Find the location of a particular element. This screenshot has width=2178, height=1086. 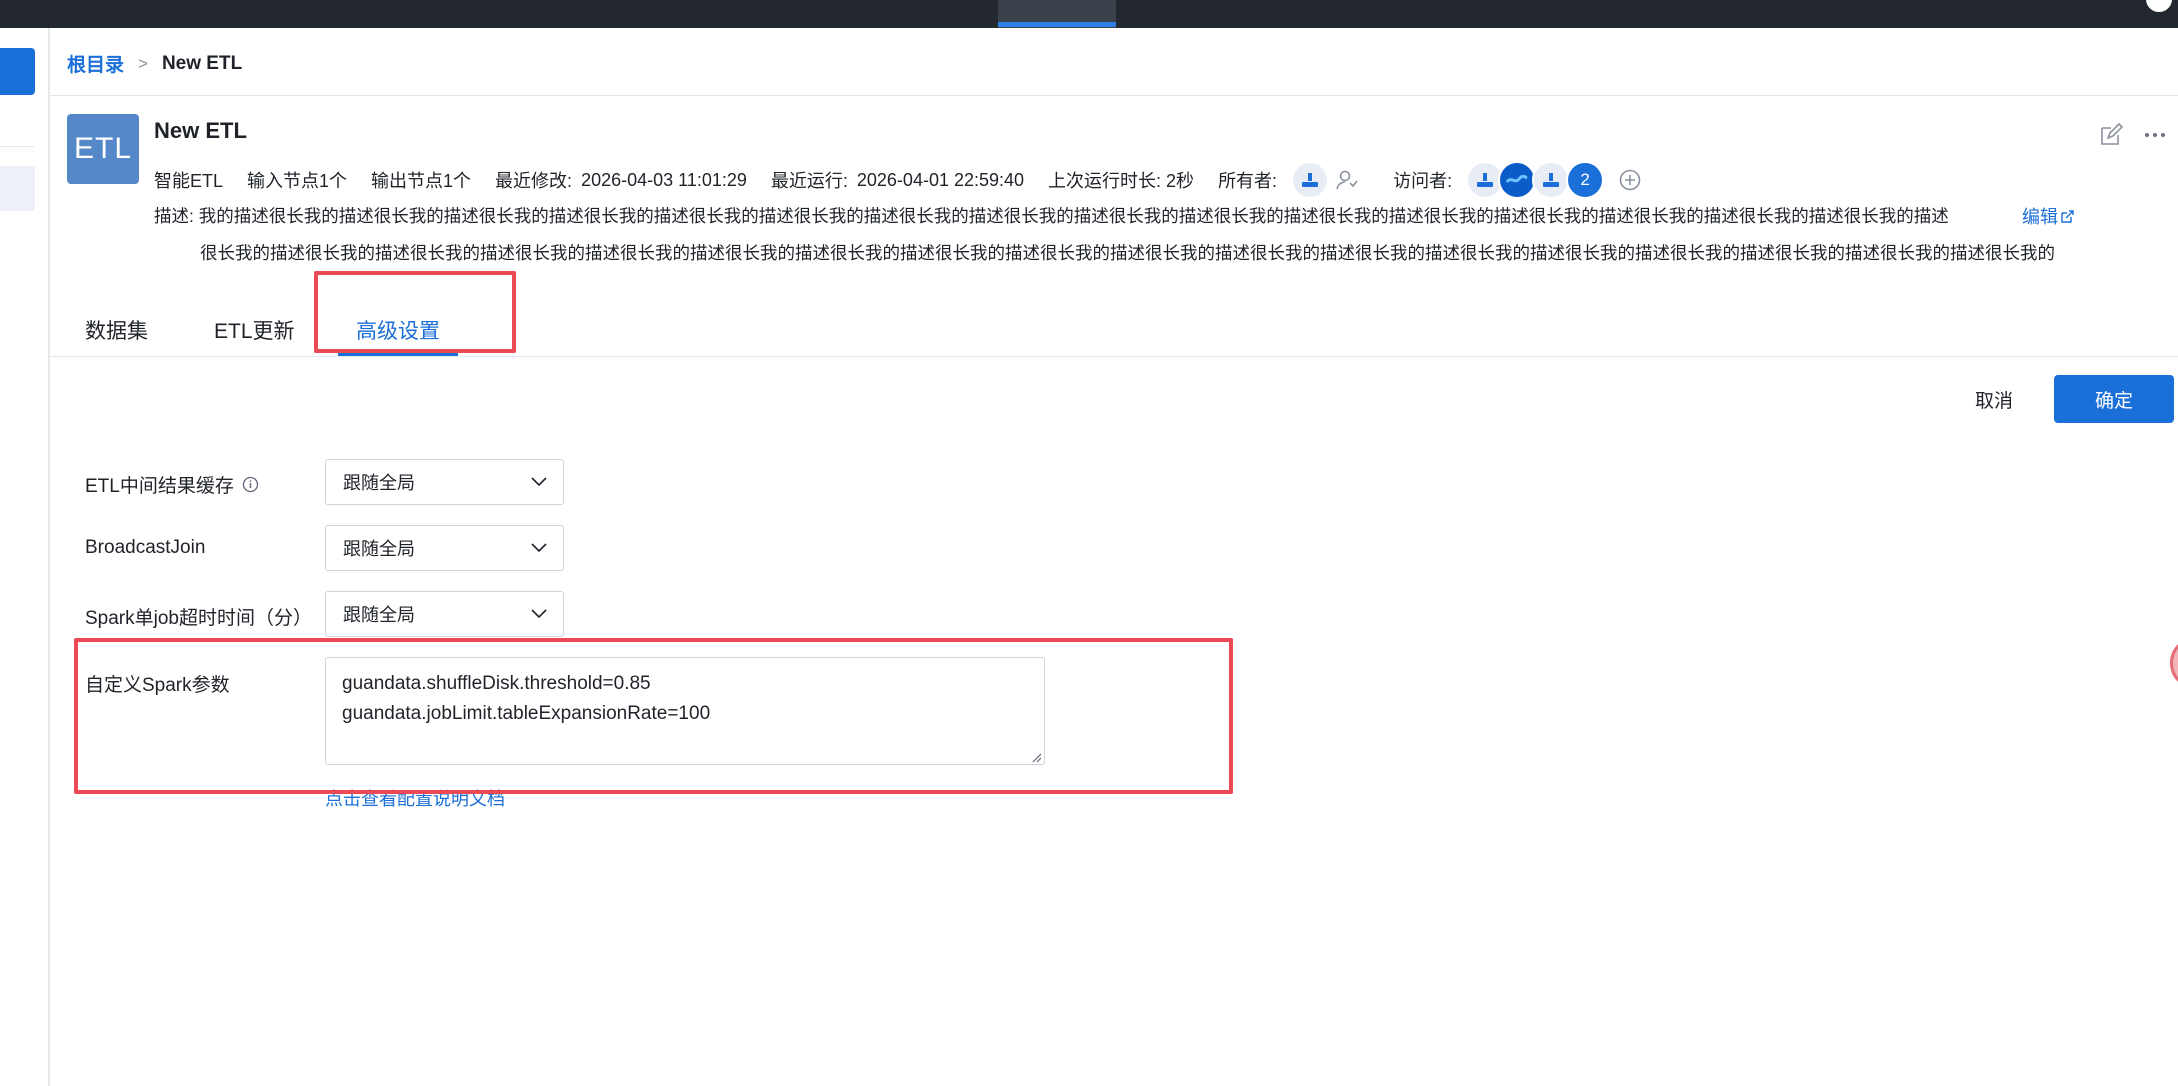

spark-timeout-select: 跟随全局 is located at coordinates (444, 614).